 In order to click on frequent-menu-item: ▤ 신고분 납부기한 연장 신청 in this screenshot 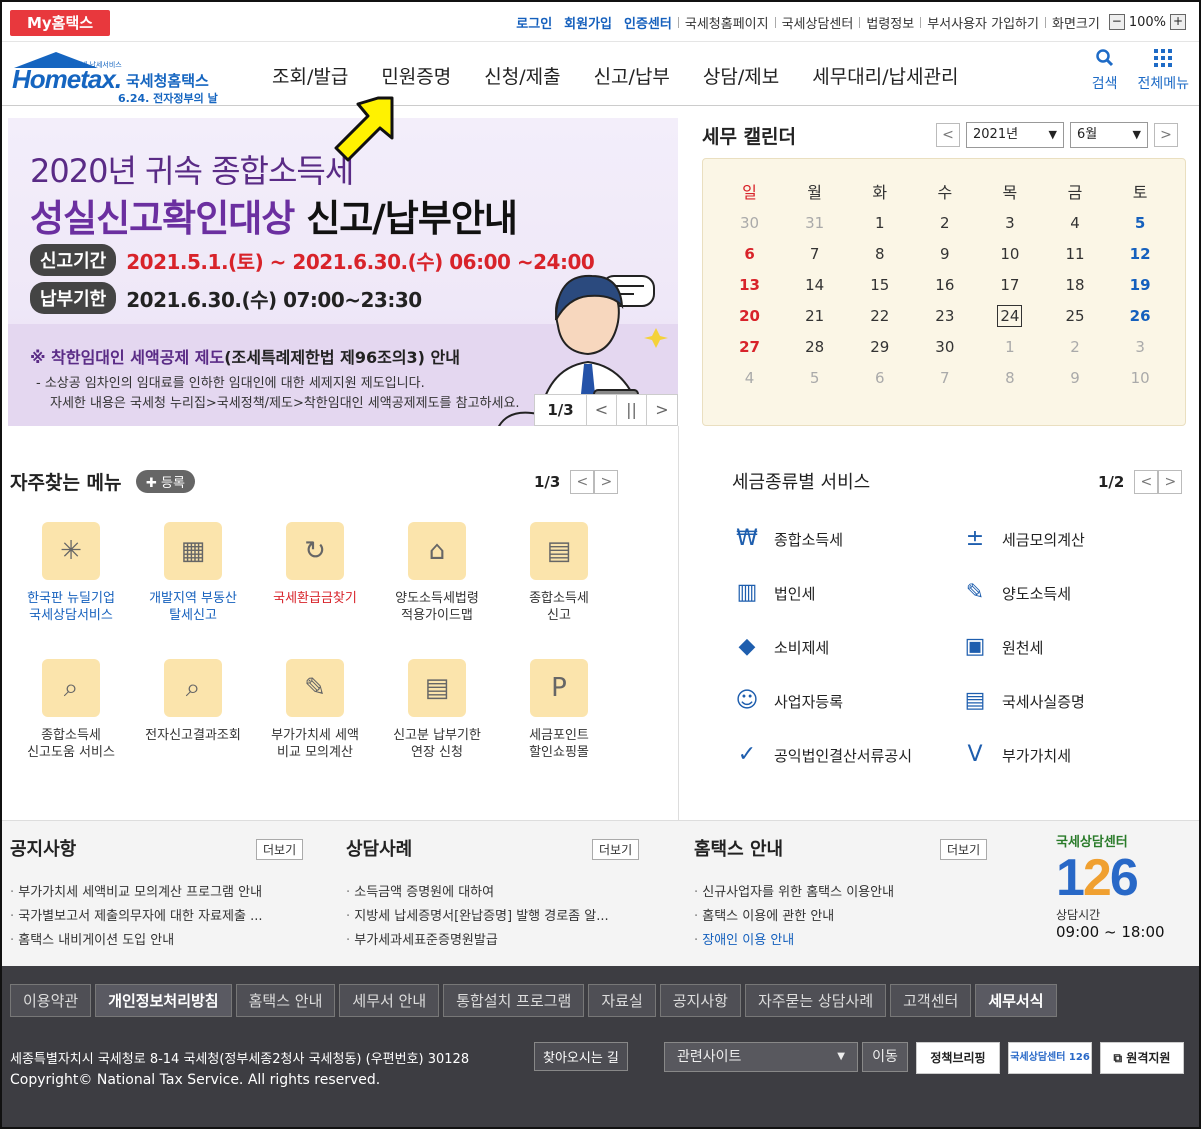, I will do `click(437, 710)`.